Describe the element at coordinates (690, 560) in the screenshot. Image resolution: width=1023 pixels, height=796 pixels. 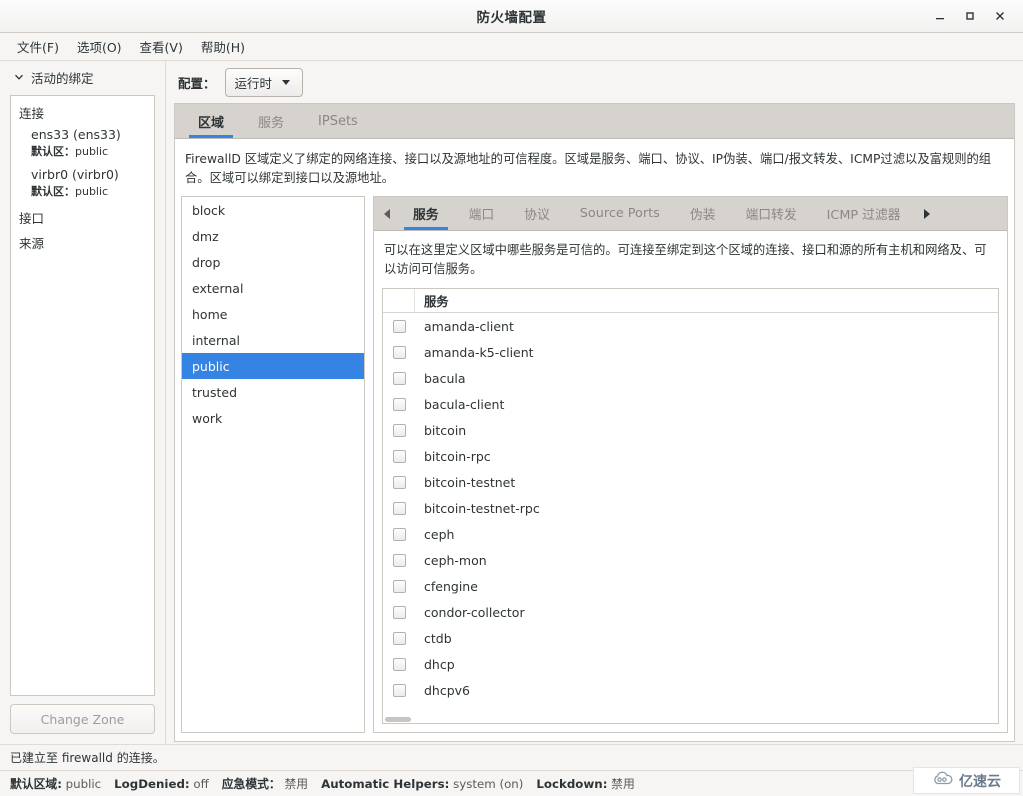
I see `table-row: ceph-mon` at that location.